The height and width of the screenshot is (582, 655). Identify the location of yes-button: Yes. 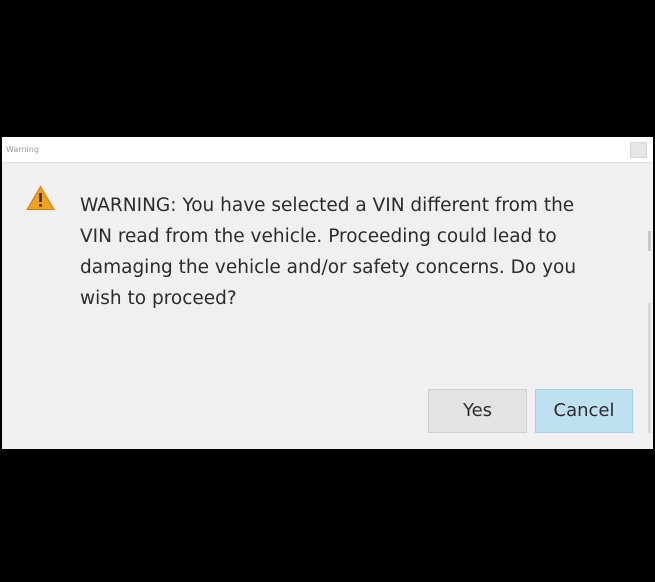
(477, 411).